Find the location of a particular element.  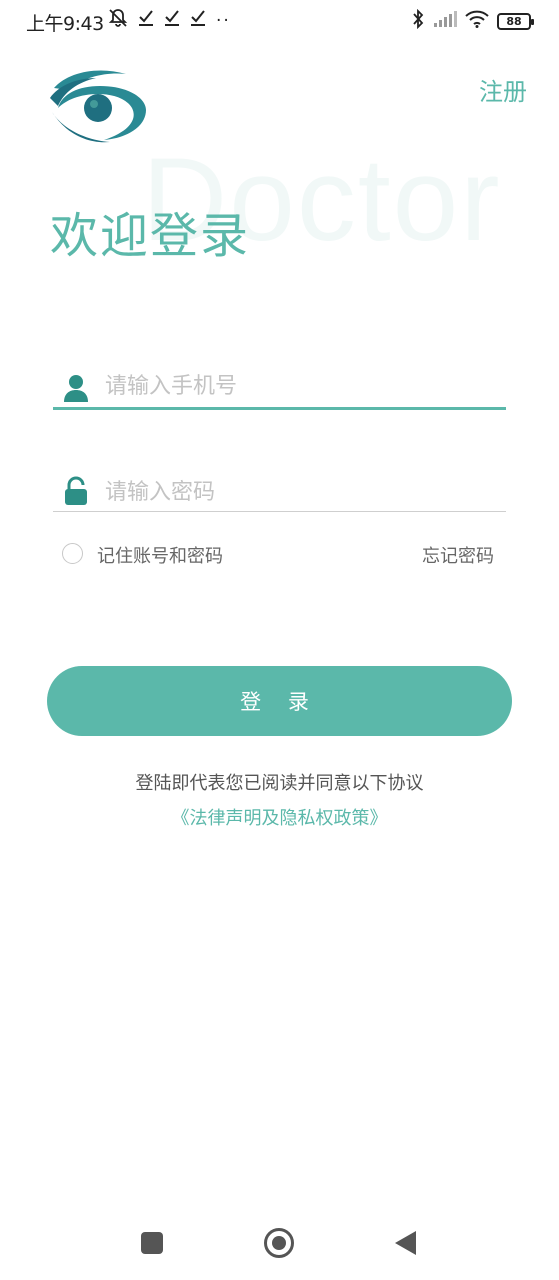

login-button: 登 录 is located at coordinates (279, 701).